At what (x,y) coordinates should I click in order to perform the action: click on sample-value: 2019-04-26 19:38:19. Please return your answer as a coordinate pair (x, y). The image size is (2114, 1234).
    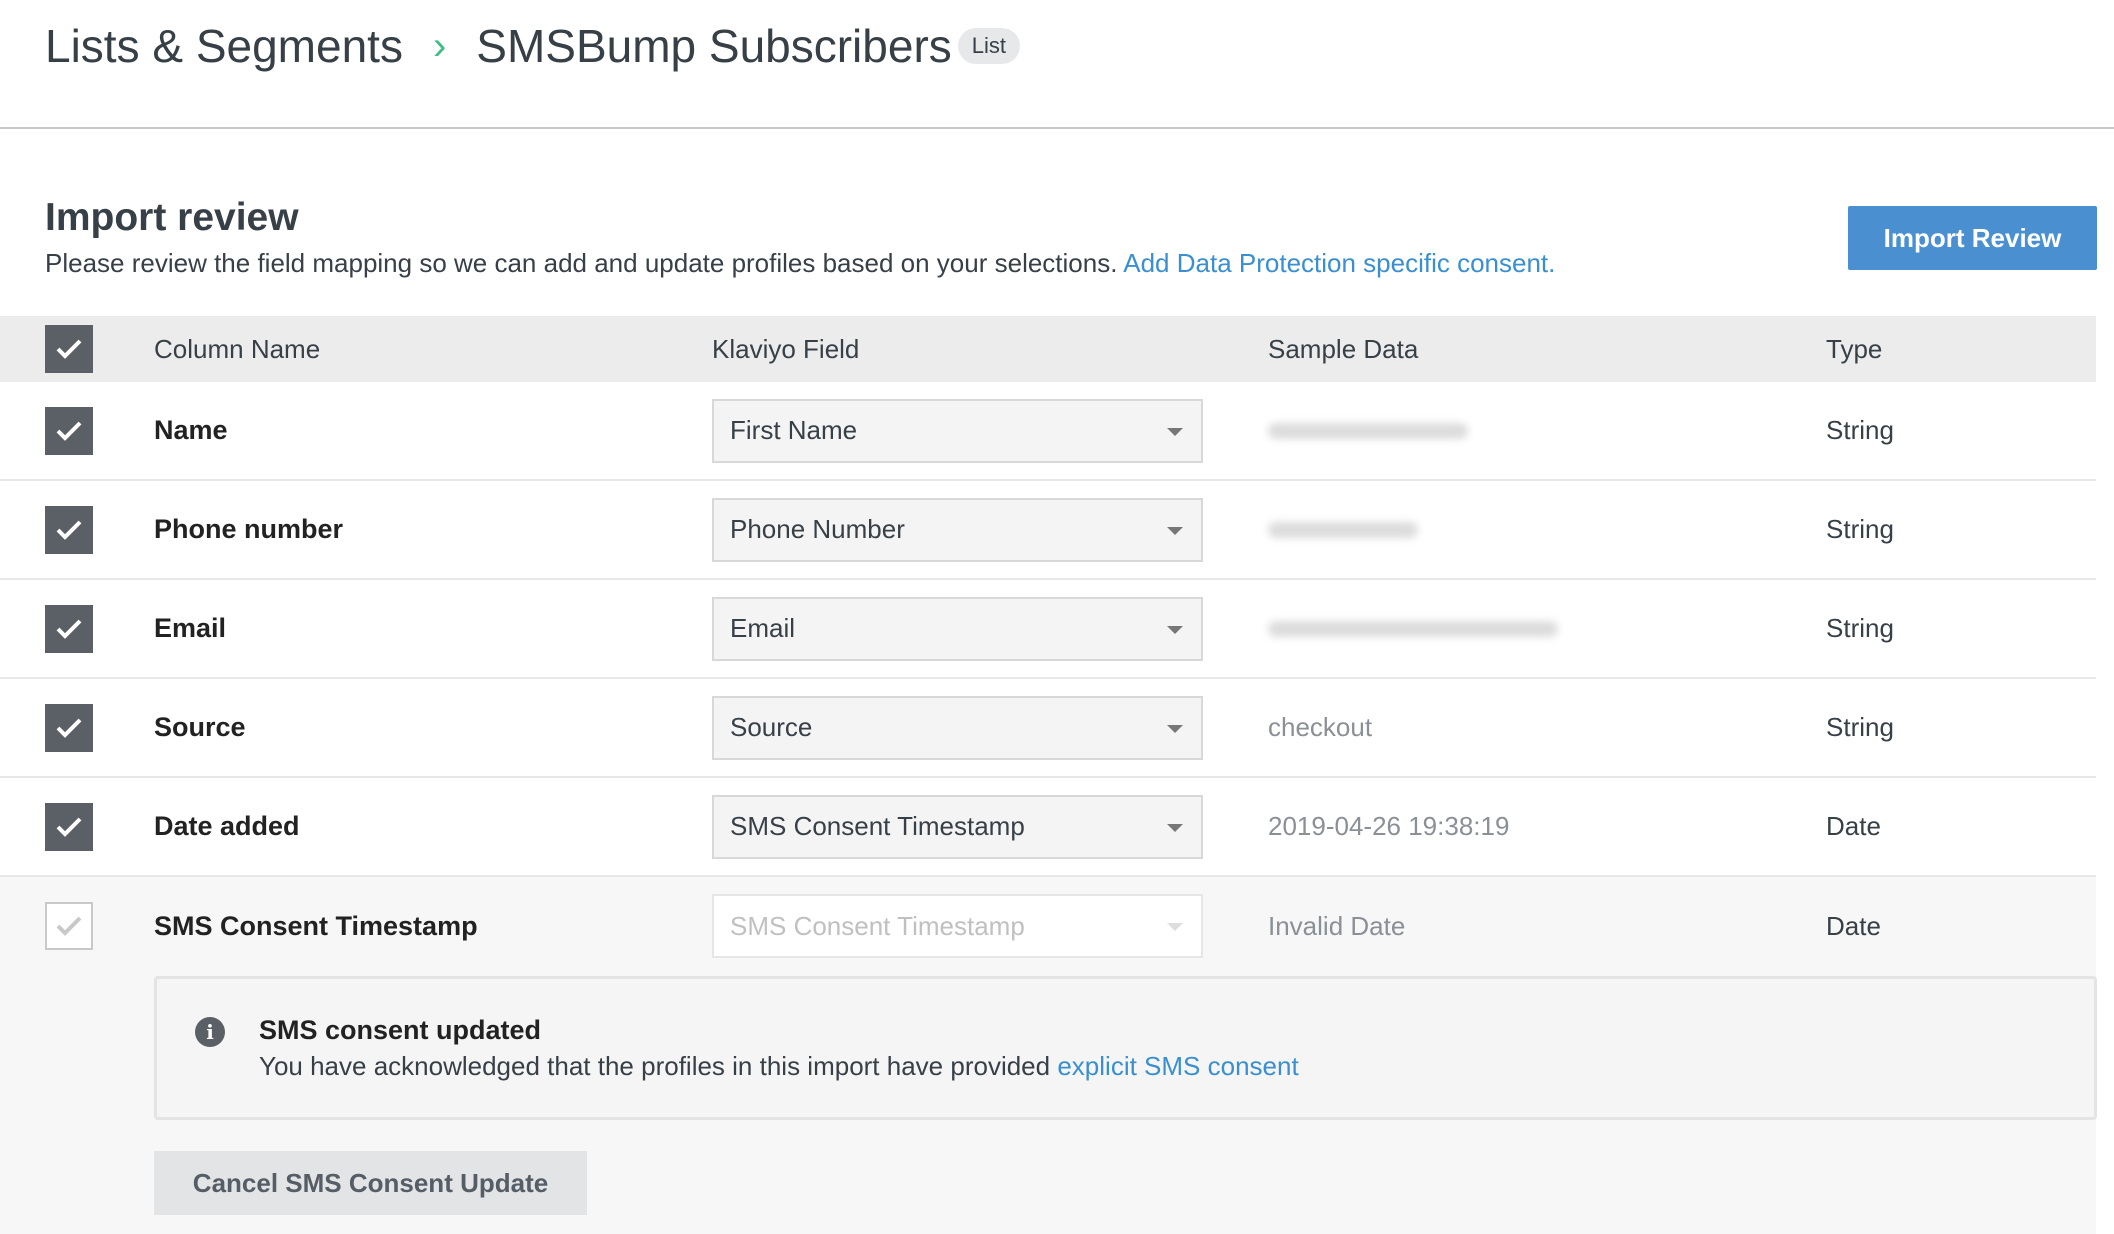
    Looking at the image, I should click on (1389, 826).